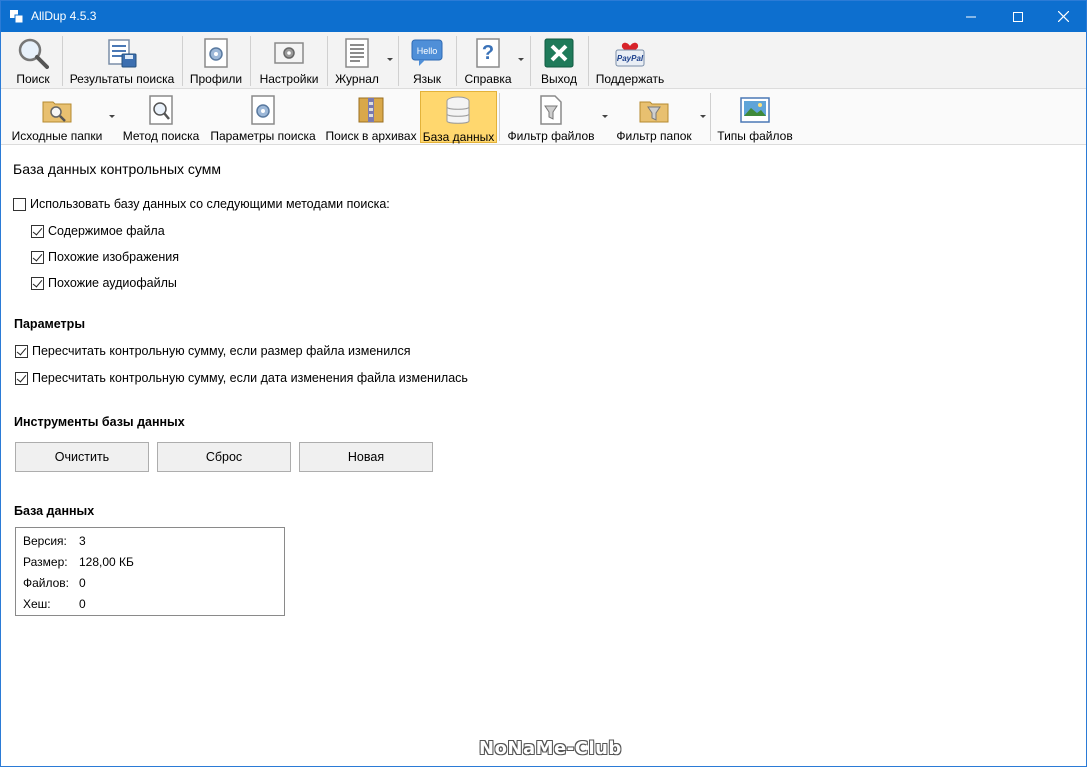 This screenshot has width=1087, height=767. Describe the element at coordinates (289, 53) in the screenshot. I see `settings-icon` at that location.